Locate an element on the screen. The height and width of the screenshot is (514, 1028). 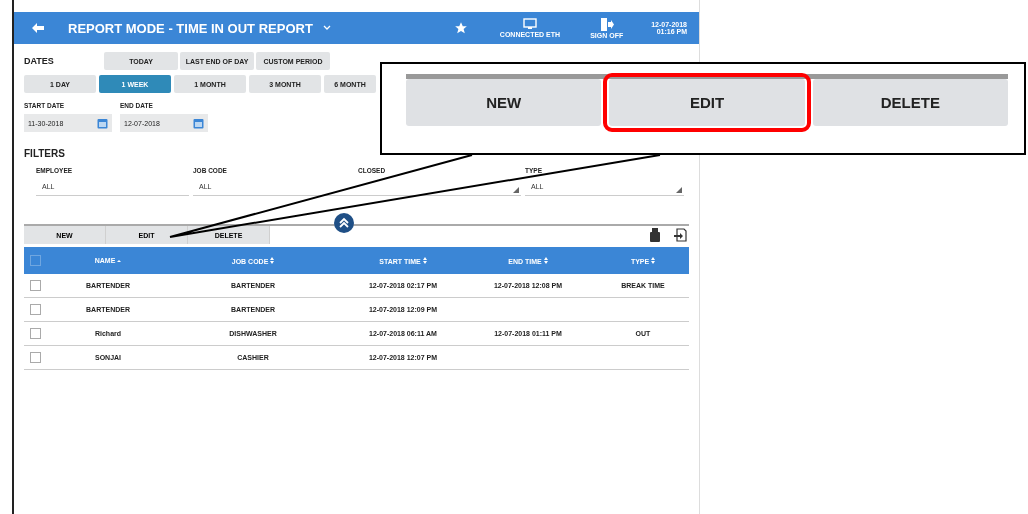
window-title: REPORT MODE - TIME IN OUT REPORT is located at coordinates (190, 28).